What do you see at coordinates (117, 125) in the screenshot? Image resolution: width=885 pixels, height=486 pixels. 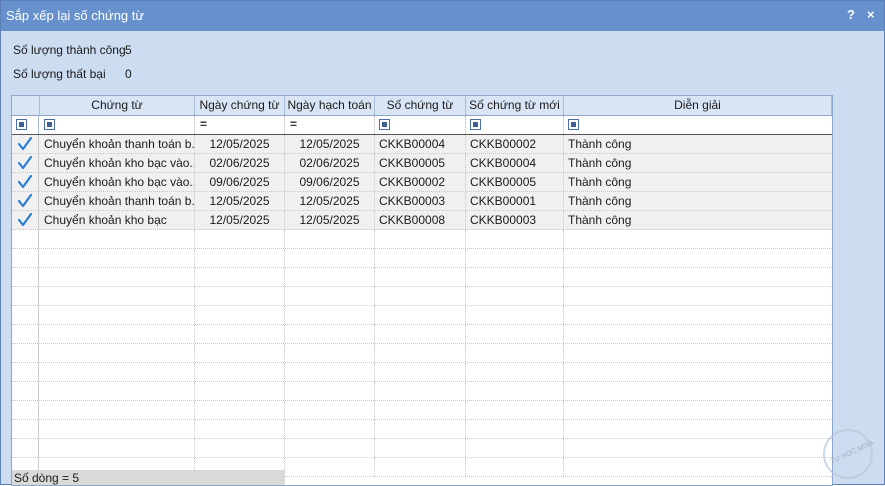 I see `filter-chung-tu` at bounding box center [117, 125].